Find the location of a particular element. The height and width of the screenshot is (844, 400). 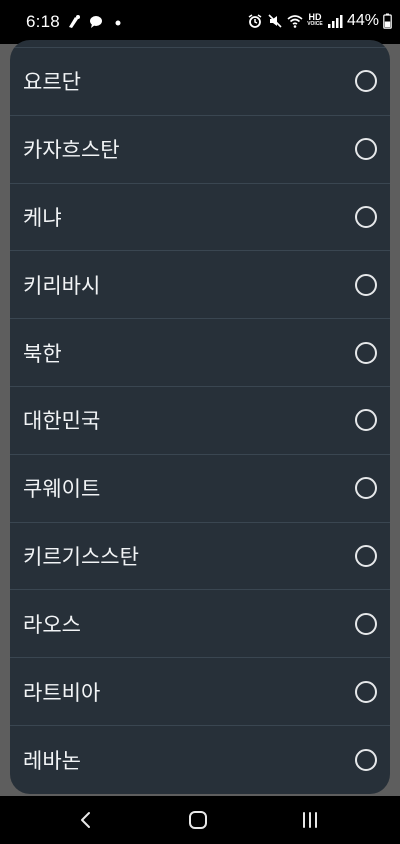

list-item: 북한 is located at coordinates (200, 353).